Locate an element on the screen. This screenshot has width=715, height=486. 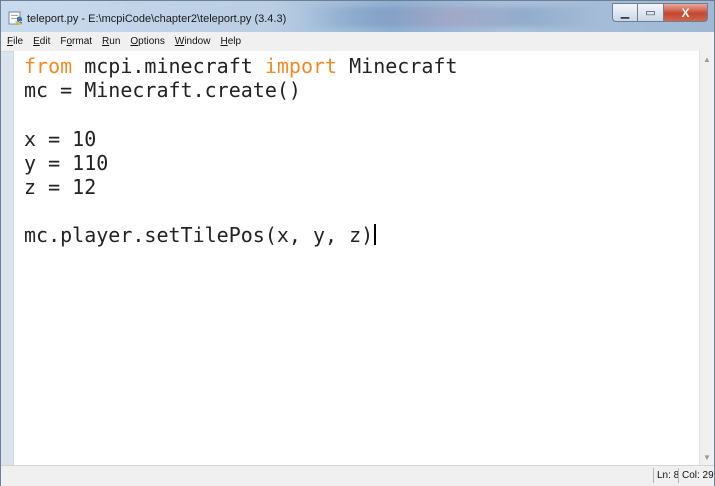
keyword-from: from is located at coordinates (48, 66).